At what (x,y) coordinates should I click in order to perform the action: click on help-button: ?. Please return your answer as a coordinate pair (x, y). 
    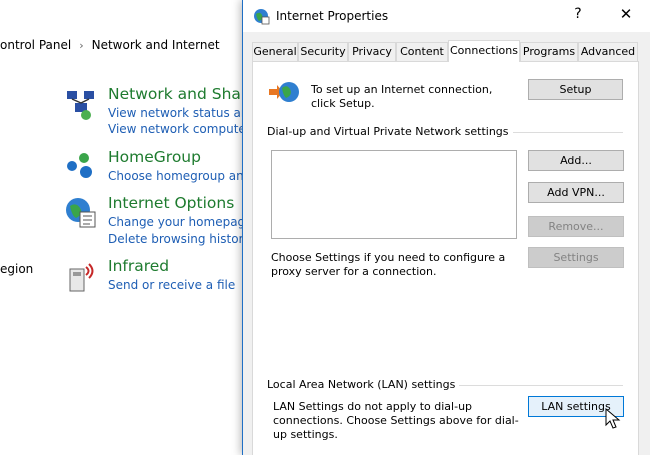
    Looking at the image, I should click on (578, 16).